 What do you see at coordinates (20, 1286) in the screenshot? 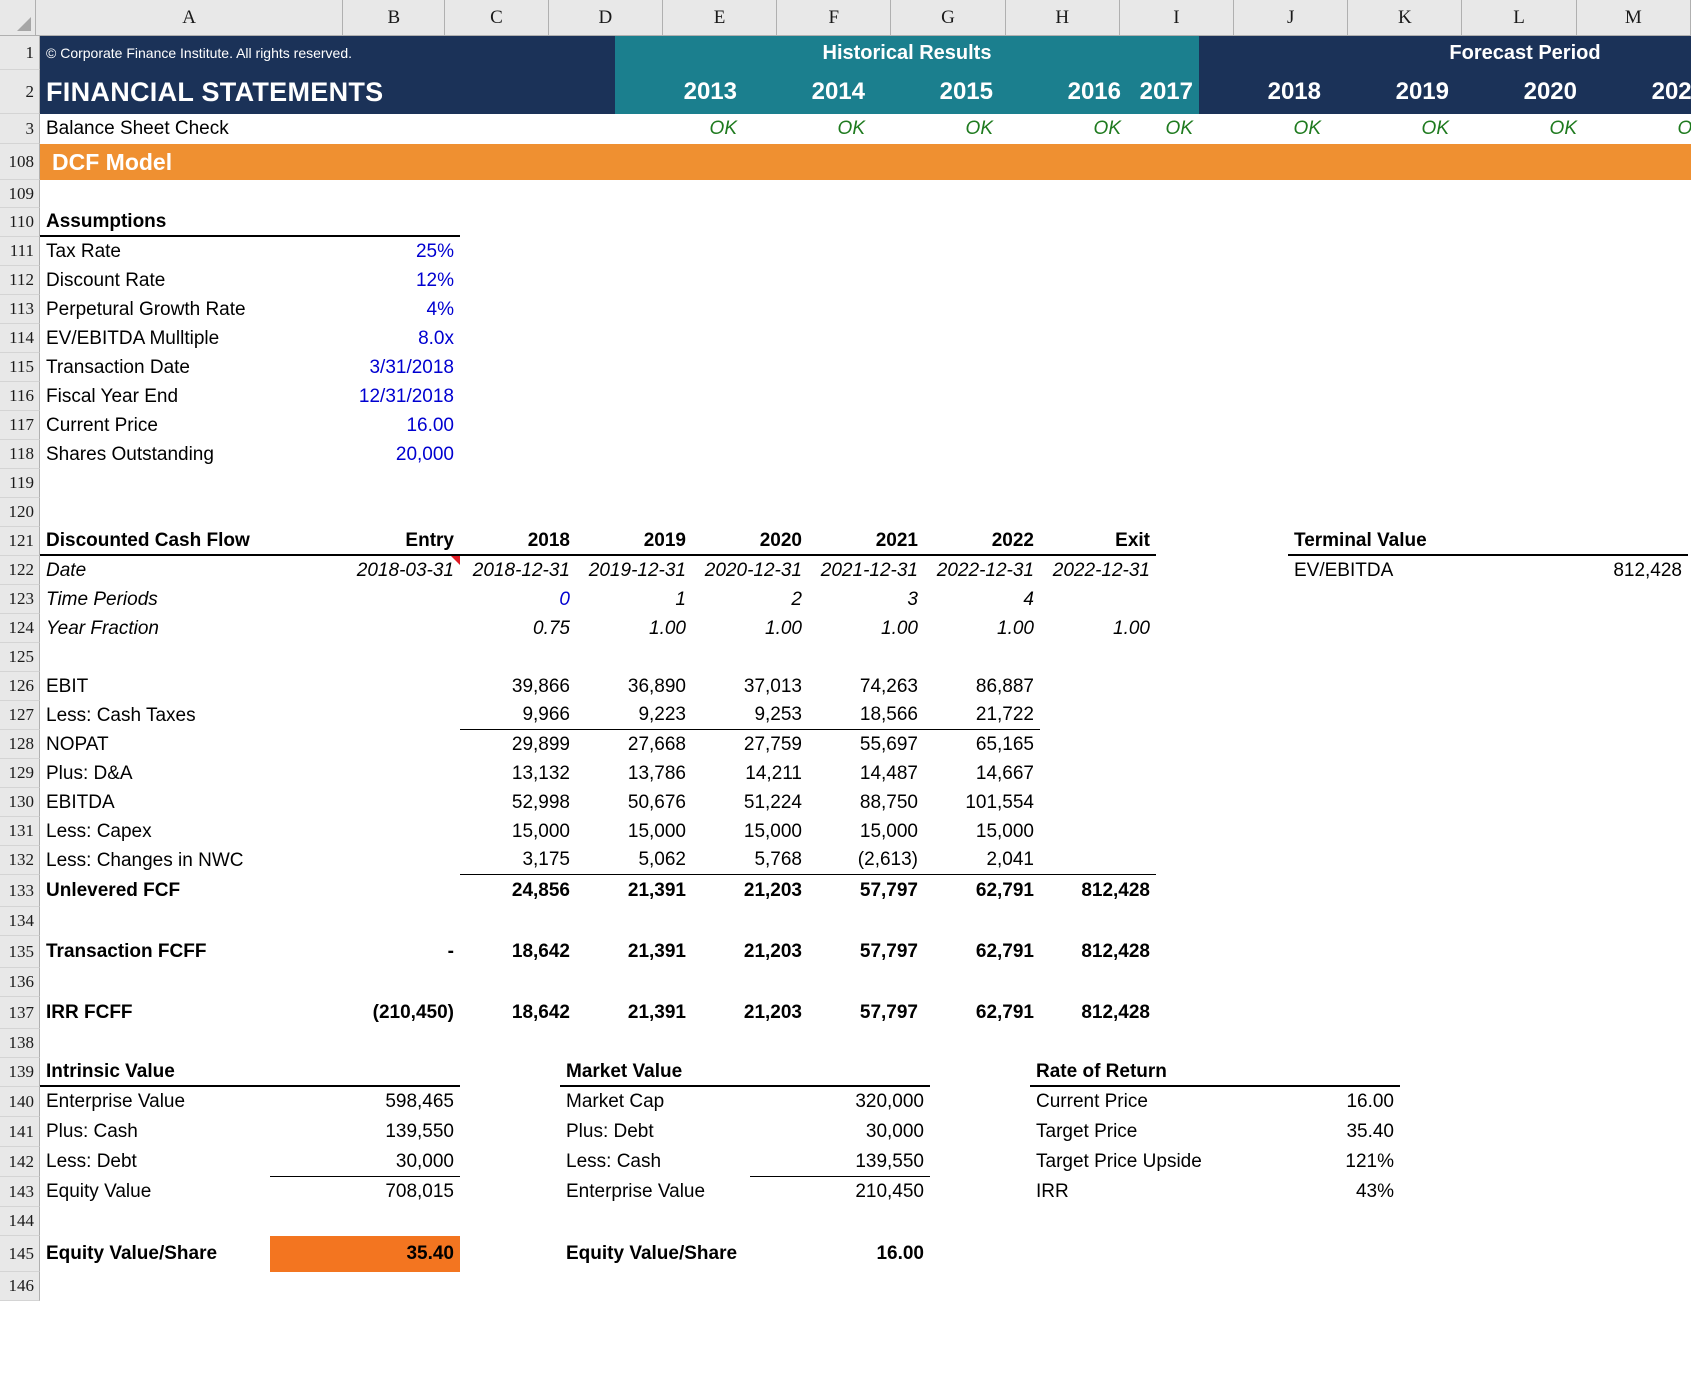
I see `row-header-146: 146` at bounding box center [20, 1286].